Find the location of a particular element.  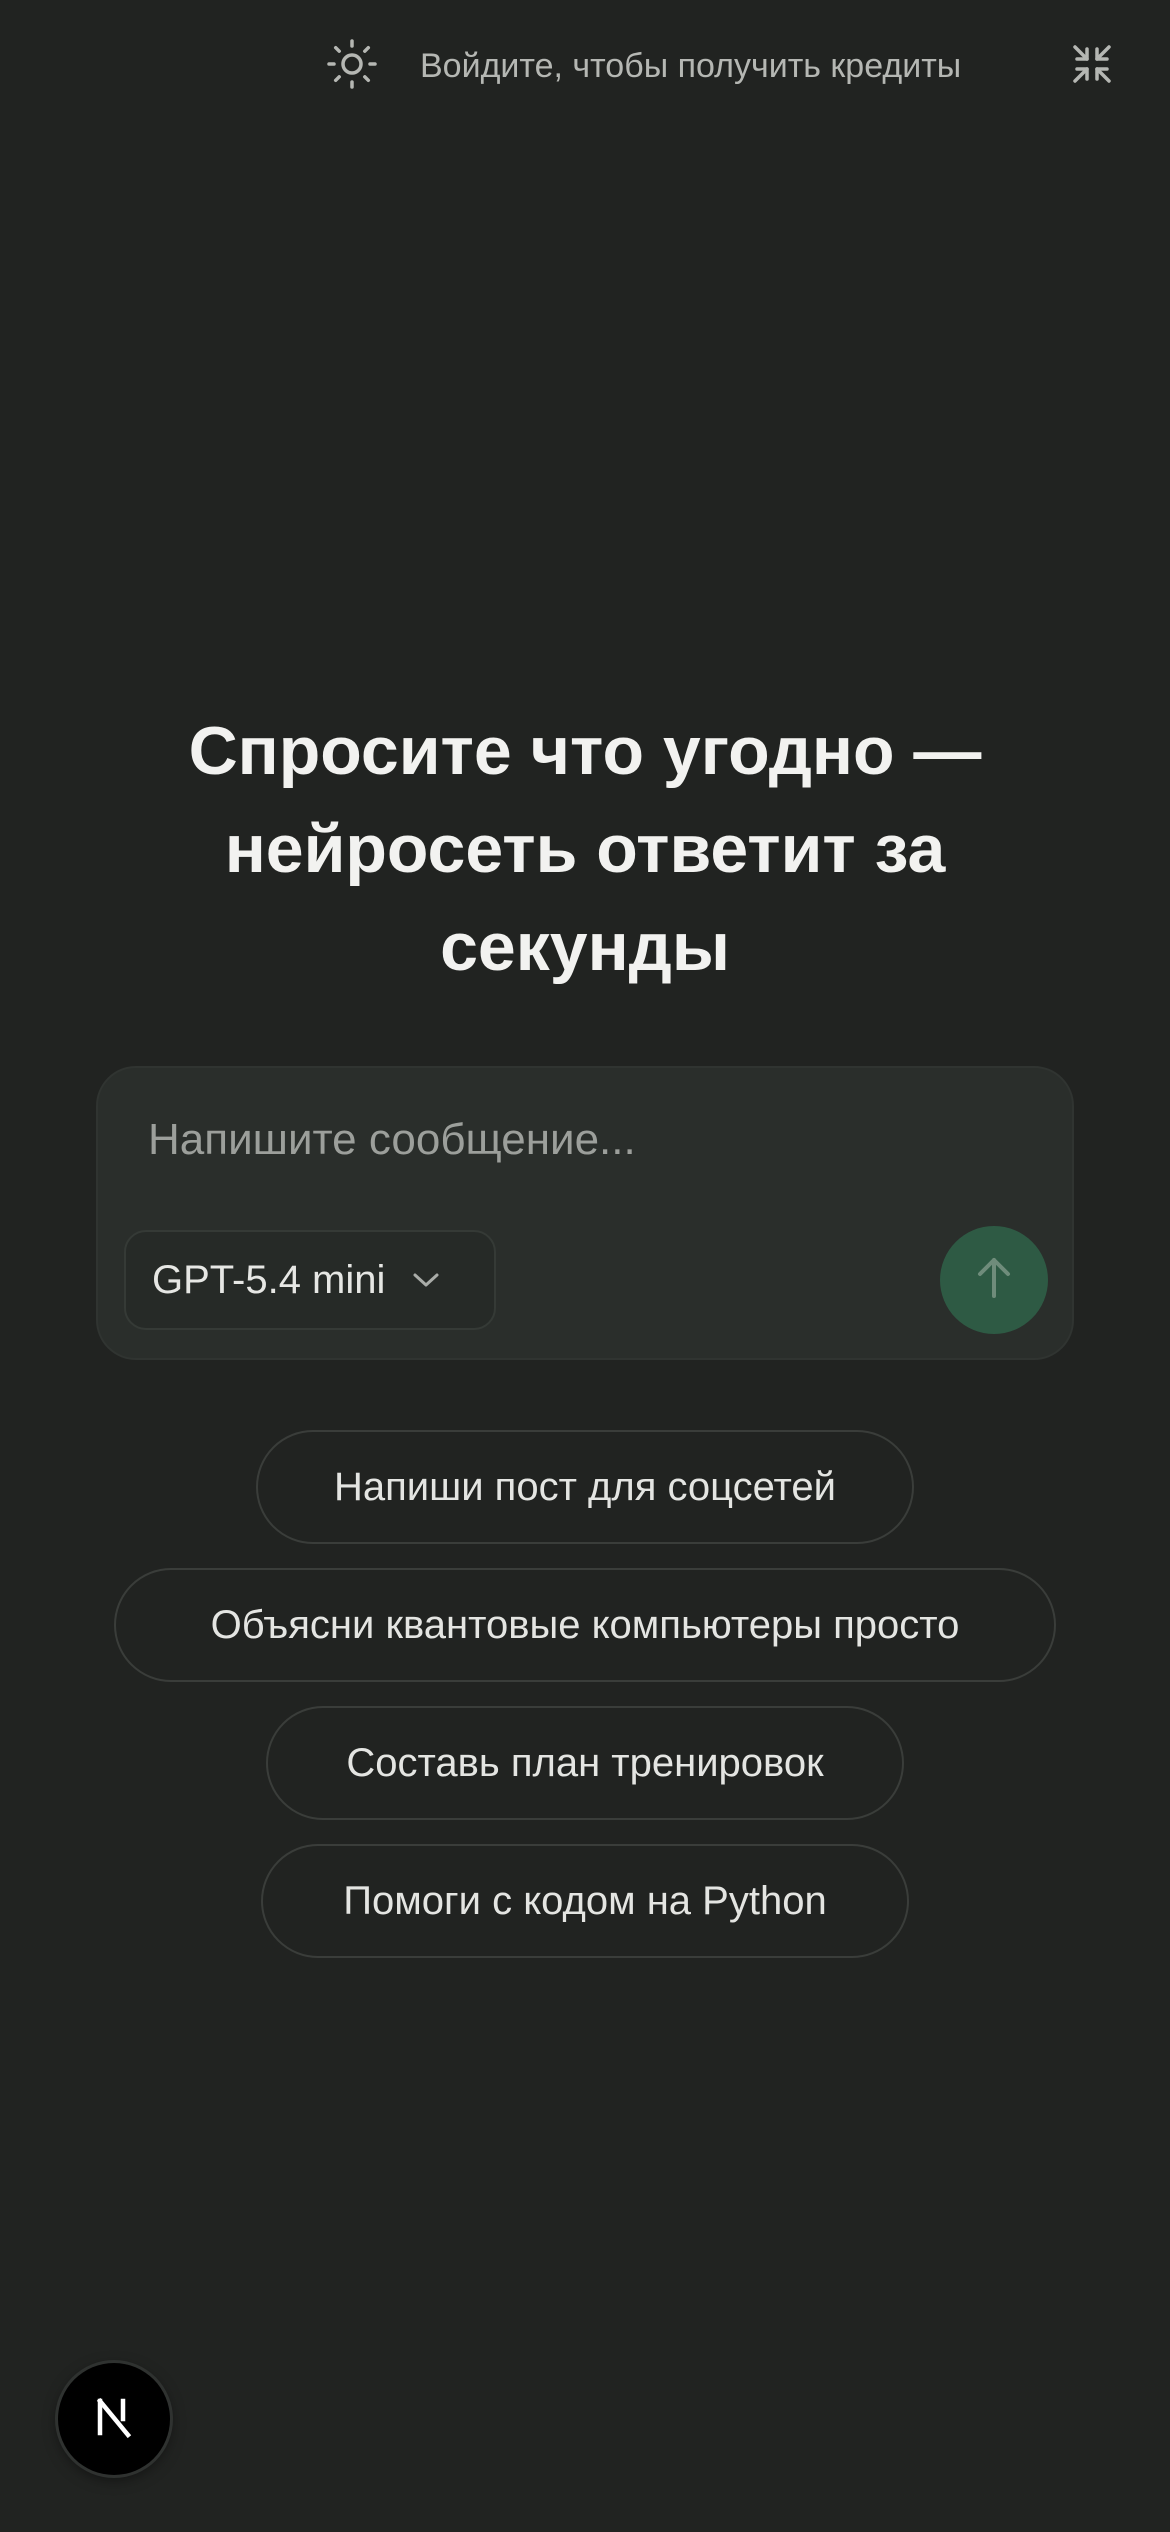

suggestion-chip: Помоги с кодом на Python is located at coordinates (585, 1901).